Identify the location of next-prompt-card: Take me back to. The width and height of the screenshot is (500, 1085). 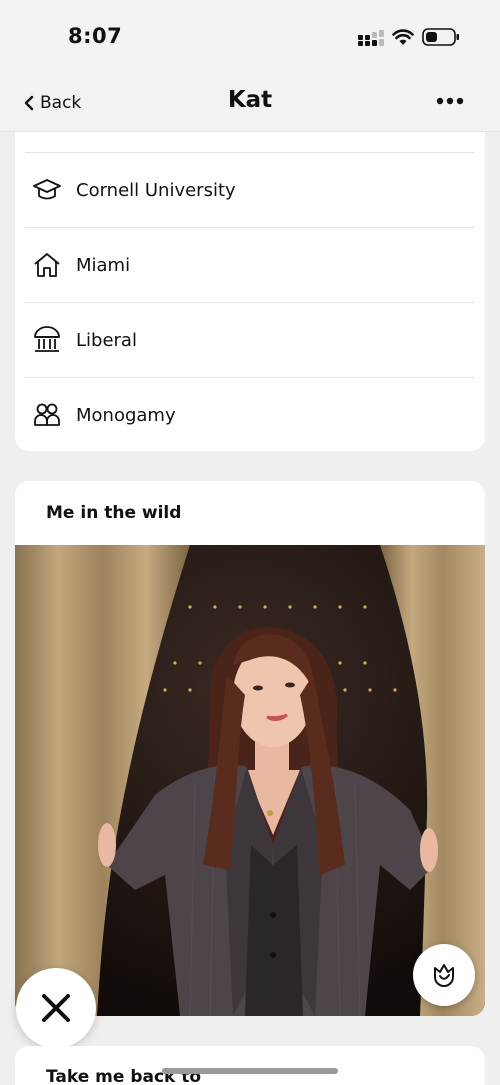
(250, 1065).